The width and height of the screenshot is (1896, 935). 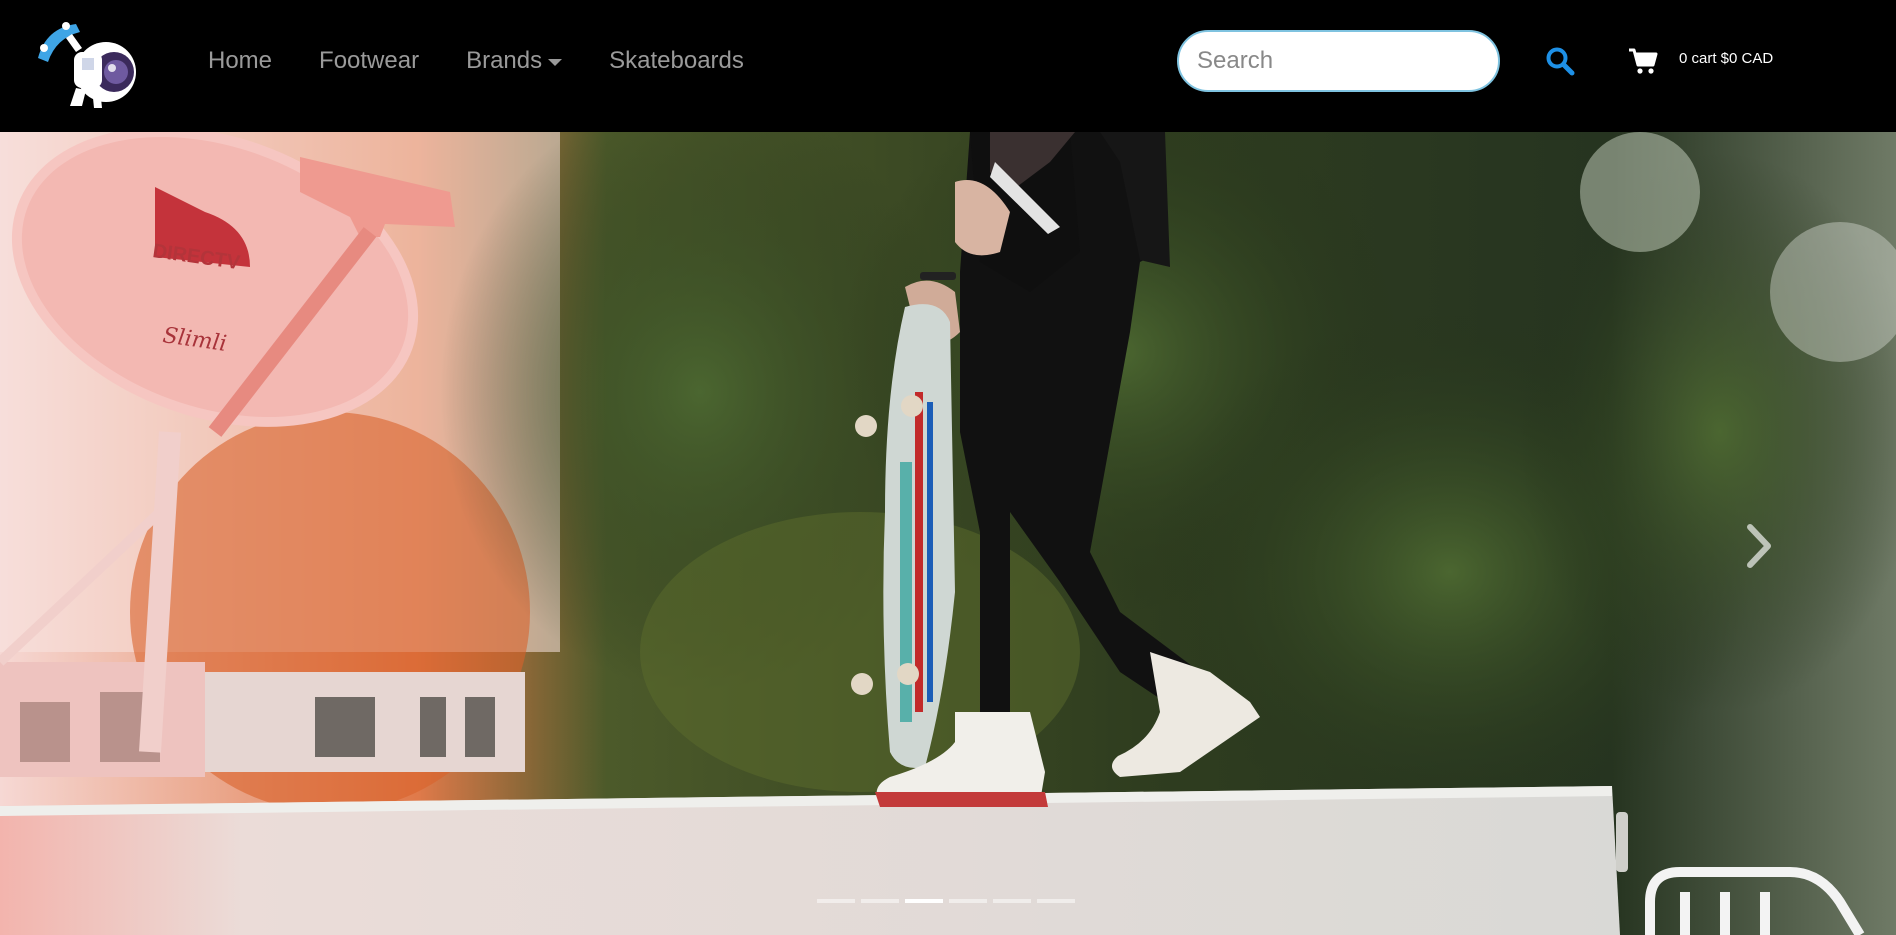 What do you see at coordinates (88, 64) in the screenshot?
I see `astronaut-logo-icon` at bounding box center [88, 64].